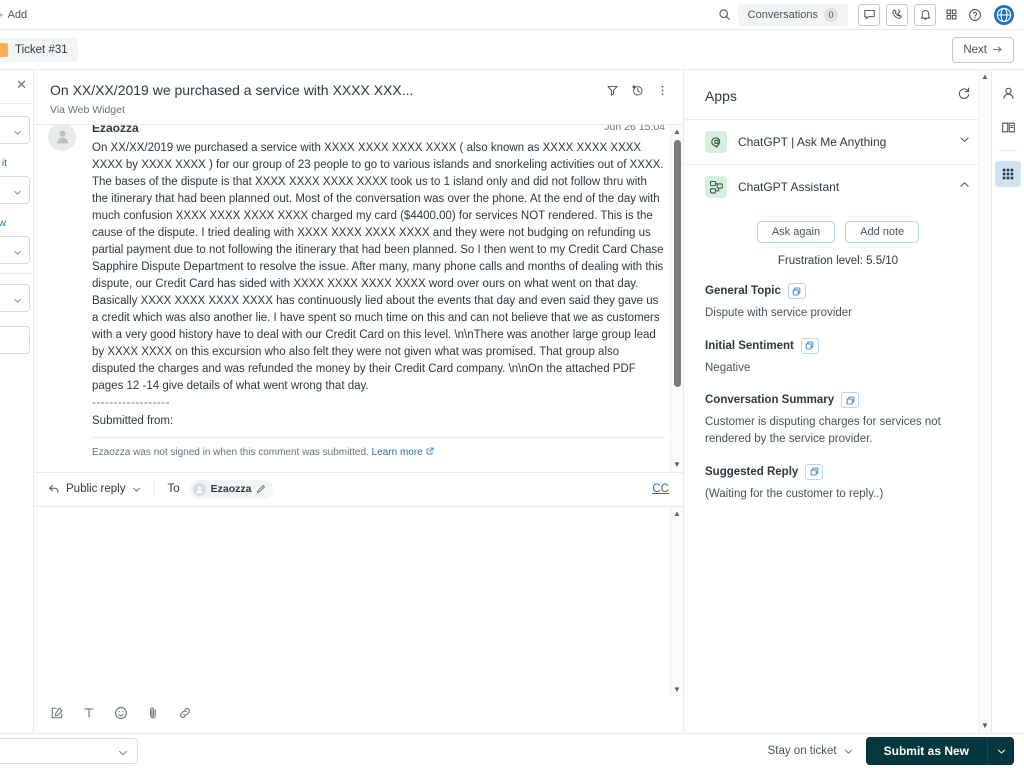  I want to click on property-select-assignee, so click(15, 190).